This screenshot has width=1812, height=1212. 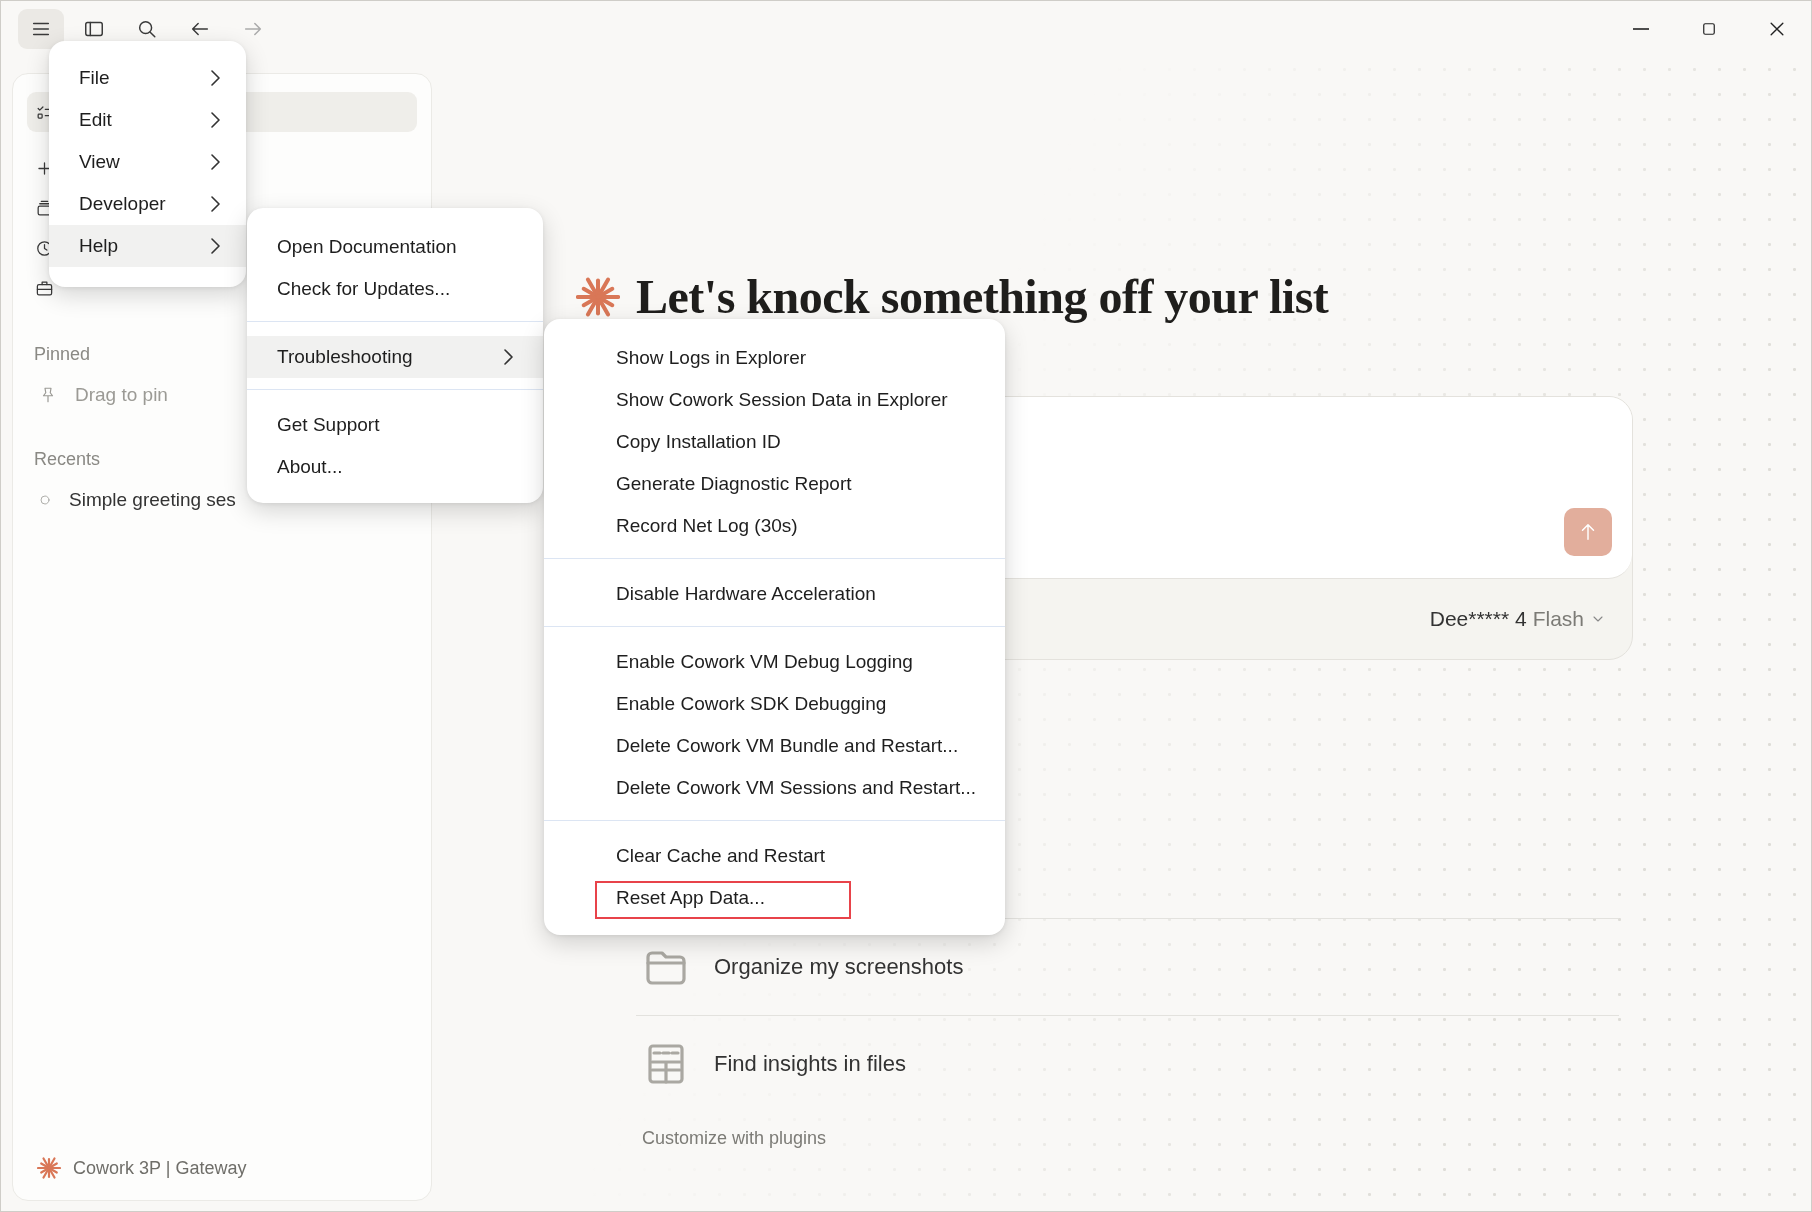 I want to click on workspace-label: Cowork 3P | Gateway, so click(x=160, y=1168).